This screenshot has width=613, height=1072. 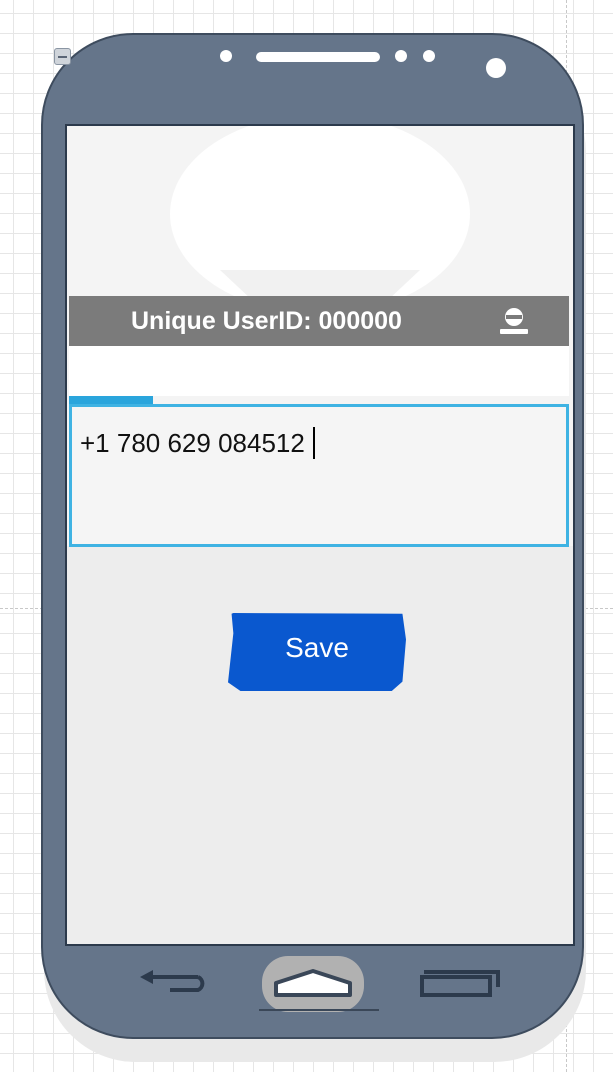 I want to click on earpiece-speaker, so click(x=318, y=57).